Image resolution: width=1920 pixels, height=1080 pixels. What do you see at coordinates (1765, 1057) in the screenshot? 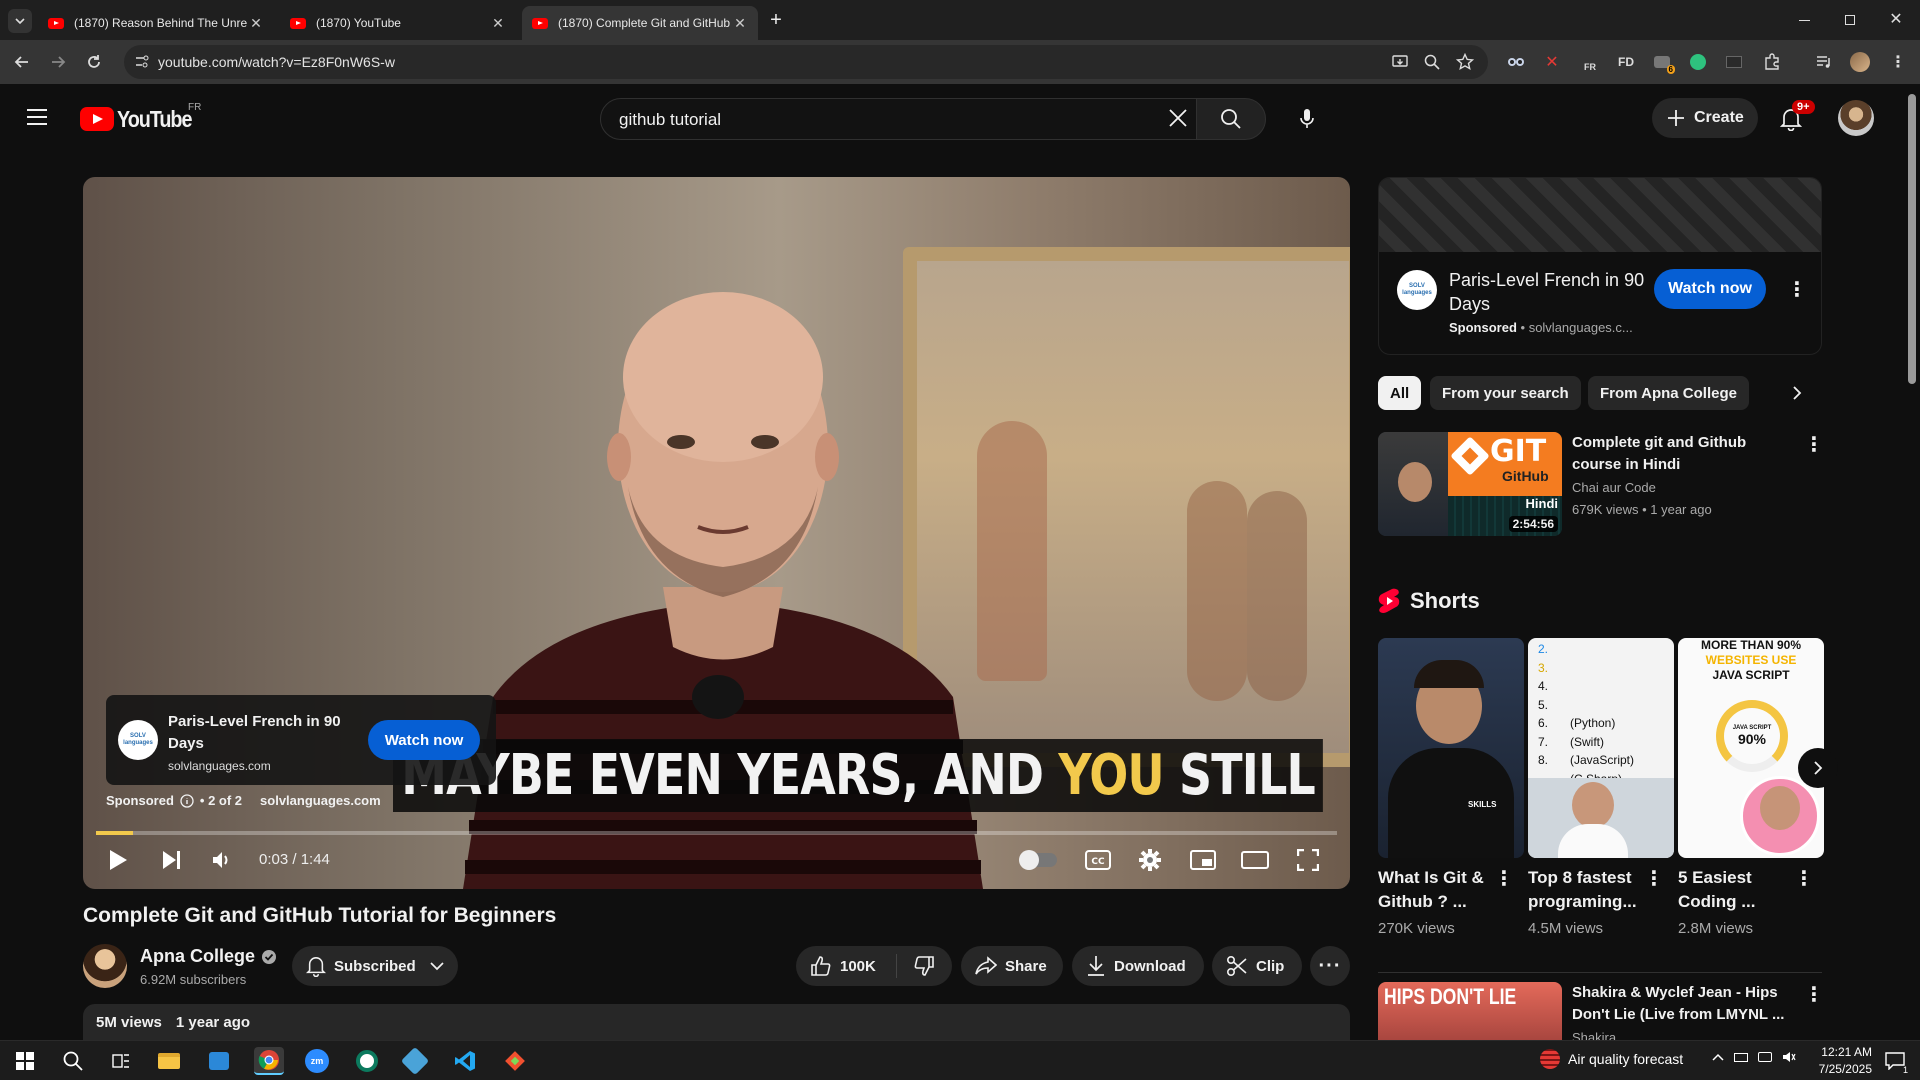
I see `network-icon` at bounding box center [1765, 1057].